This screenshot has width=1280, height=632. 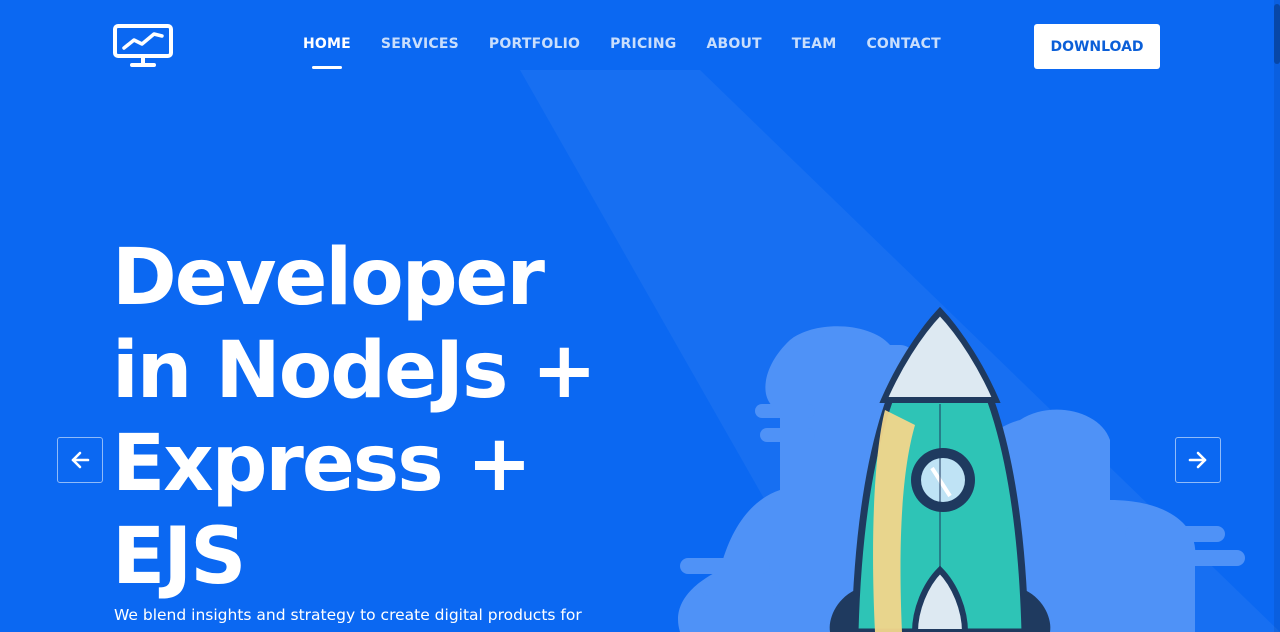 I want to click on nav-team-label: TEAM, so click(x=814, y=44).